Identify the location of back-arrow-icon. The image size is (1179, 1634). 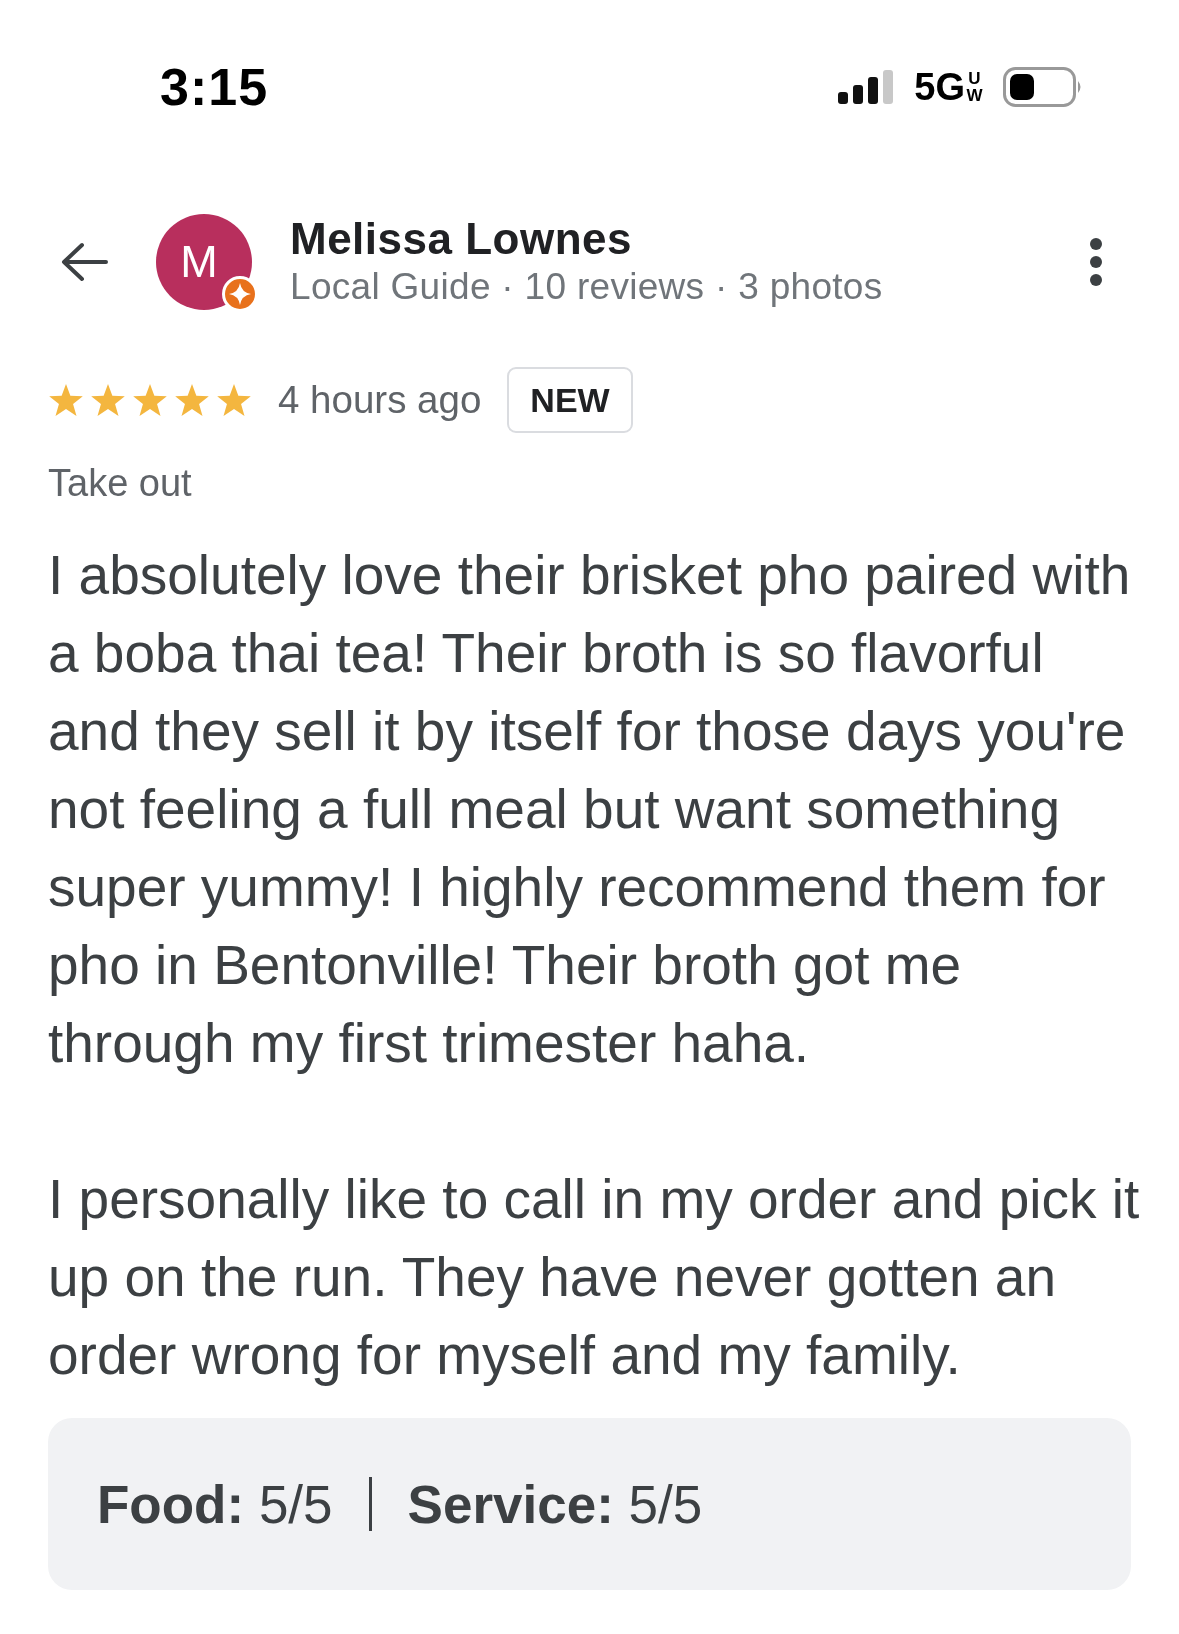
(84, 262).